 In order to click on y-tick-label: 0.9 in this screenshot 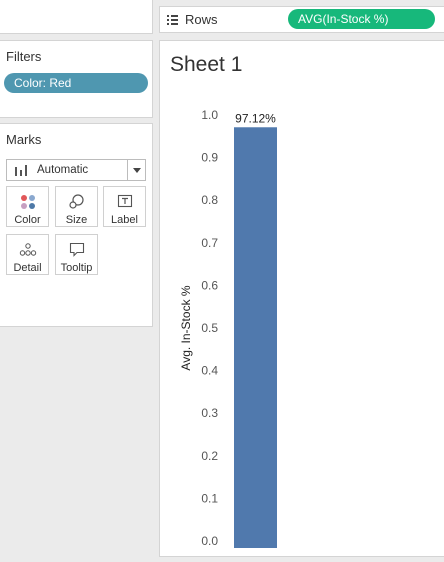, I will do `click(209, 158)`.